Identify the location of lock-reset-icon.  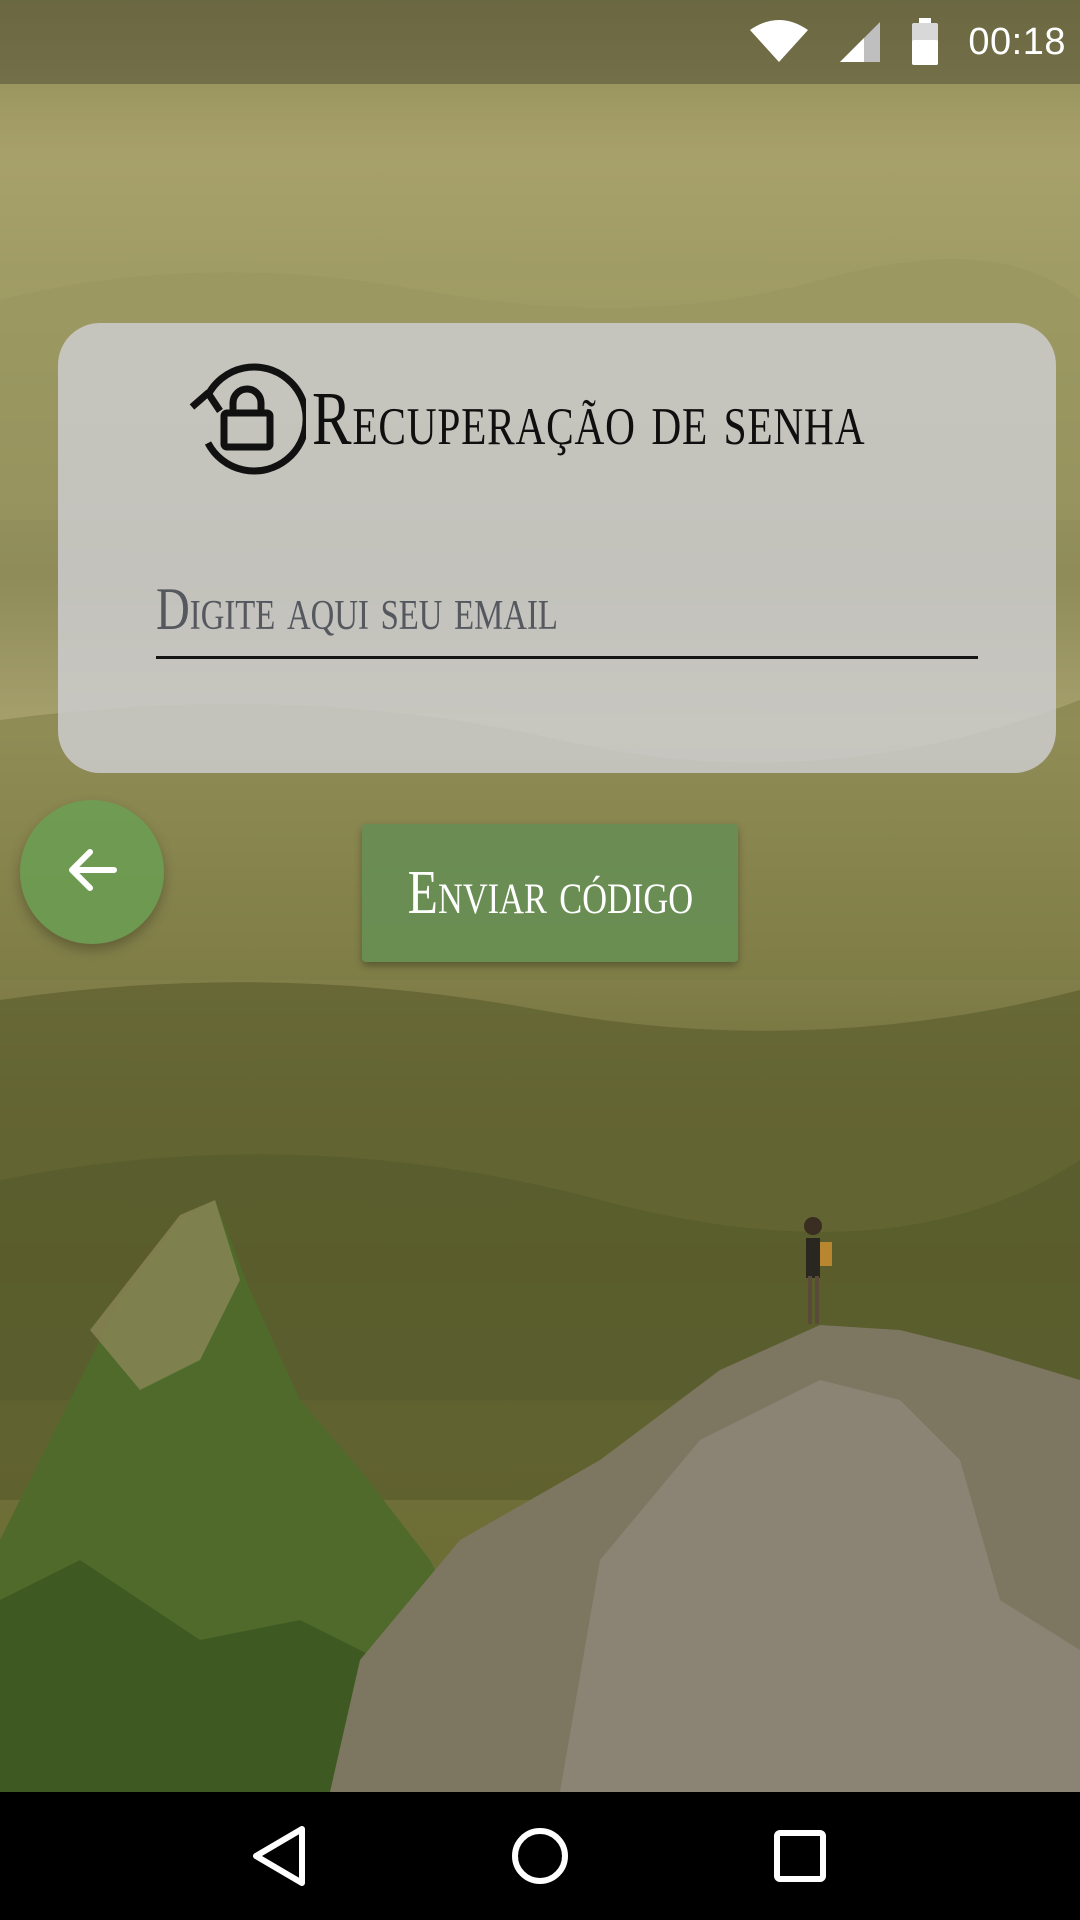
(244, 419).